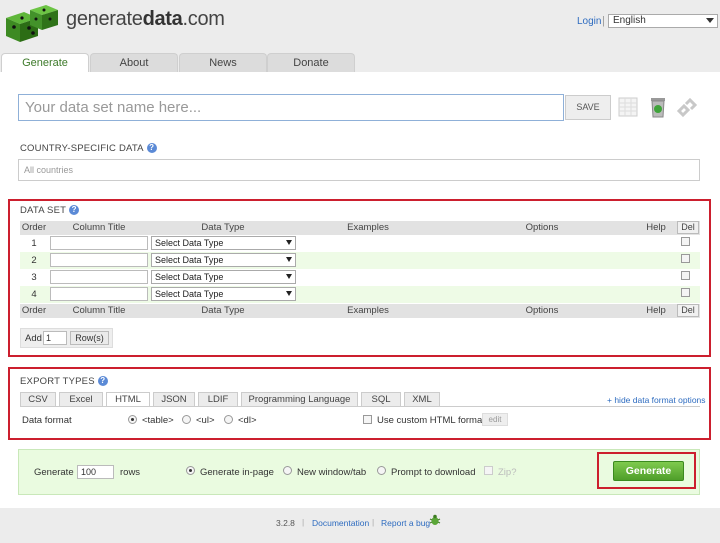 The image size is (720, 543). I want to click on export-tab-csv: CSV, so click(38, 399).